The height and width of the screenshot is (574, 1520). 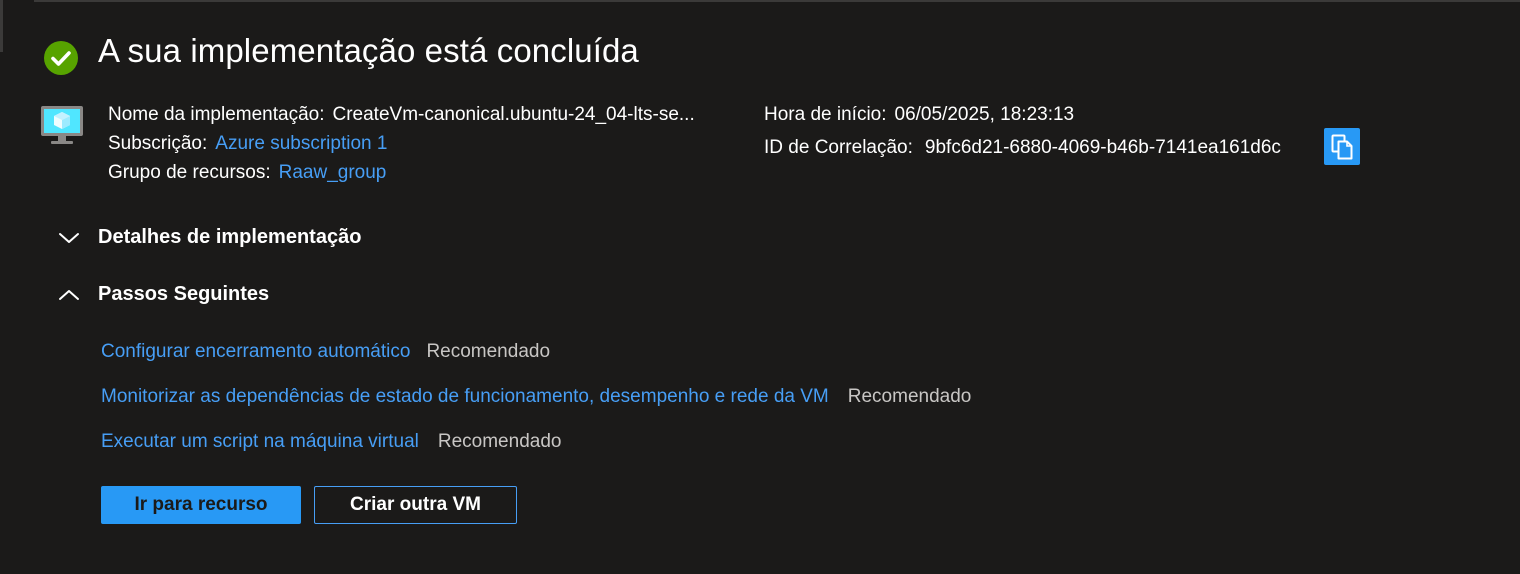 What do you see at coordinates (62, 125) in the screenshot?
I see `virtual-machine-icon` at bounding box center [62, 125].